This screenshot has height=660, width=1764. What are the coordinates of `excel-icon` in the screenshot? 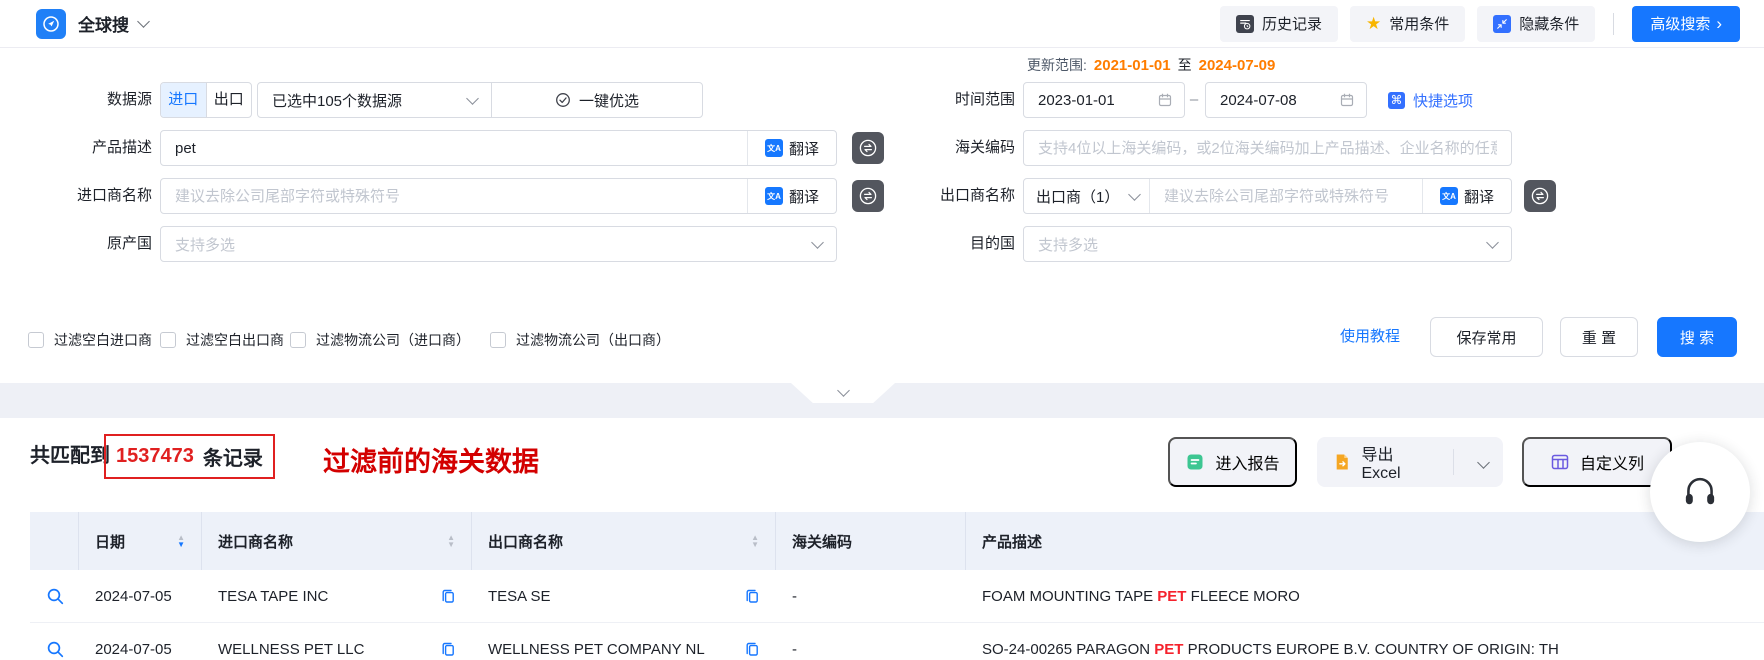 It's located at (1342, 462).